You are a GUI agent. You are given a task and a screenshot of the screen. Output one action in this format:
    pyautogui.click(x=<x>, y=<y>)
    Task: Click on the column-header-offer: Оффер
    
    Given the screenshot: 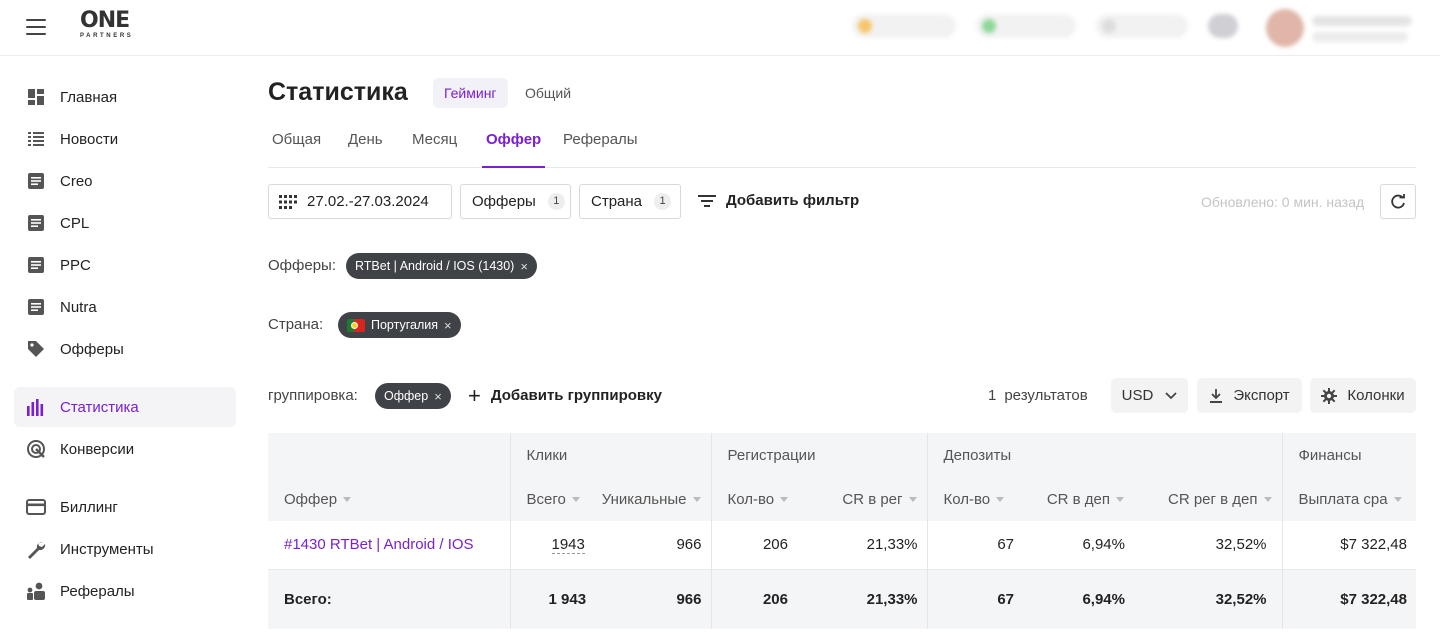 What is the action you would take?
    pyautogui.click(x=389, y=499)
    